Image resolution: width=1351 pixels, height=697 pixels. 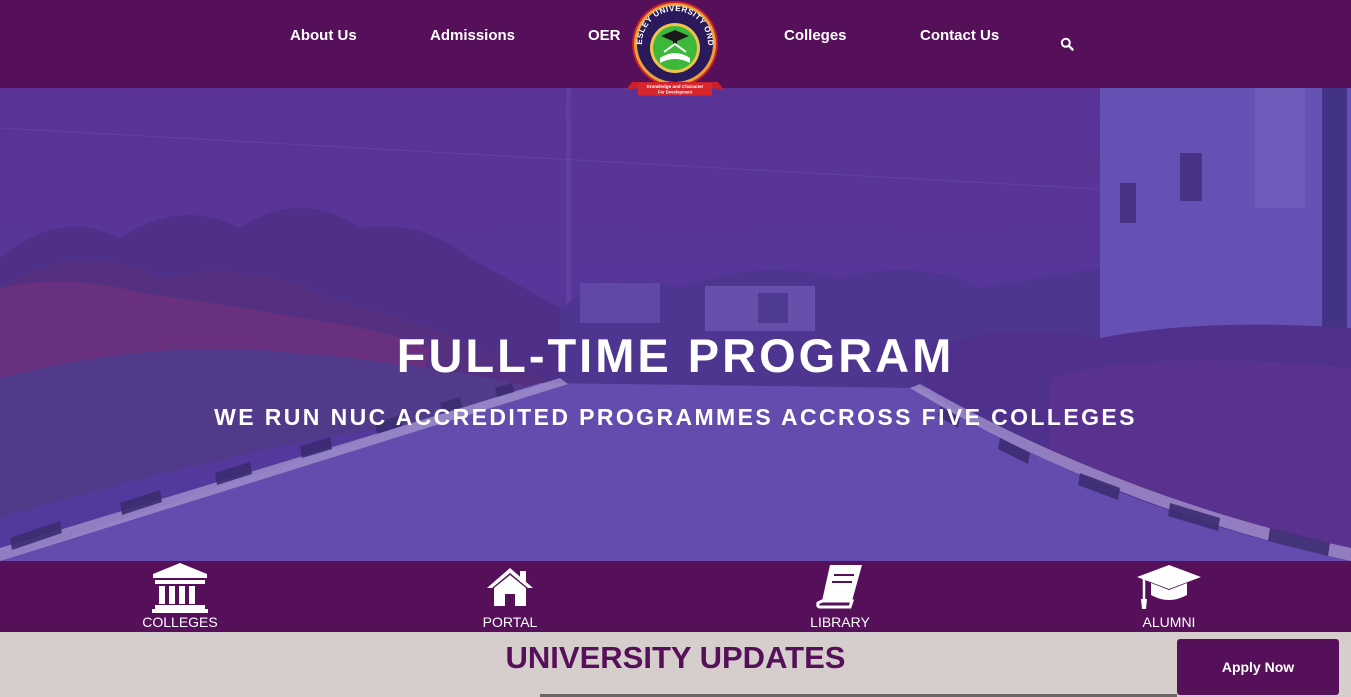 I want to click on apply-now-button: Apply Now, so click(x=1258, y=667).